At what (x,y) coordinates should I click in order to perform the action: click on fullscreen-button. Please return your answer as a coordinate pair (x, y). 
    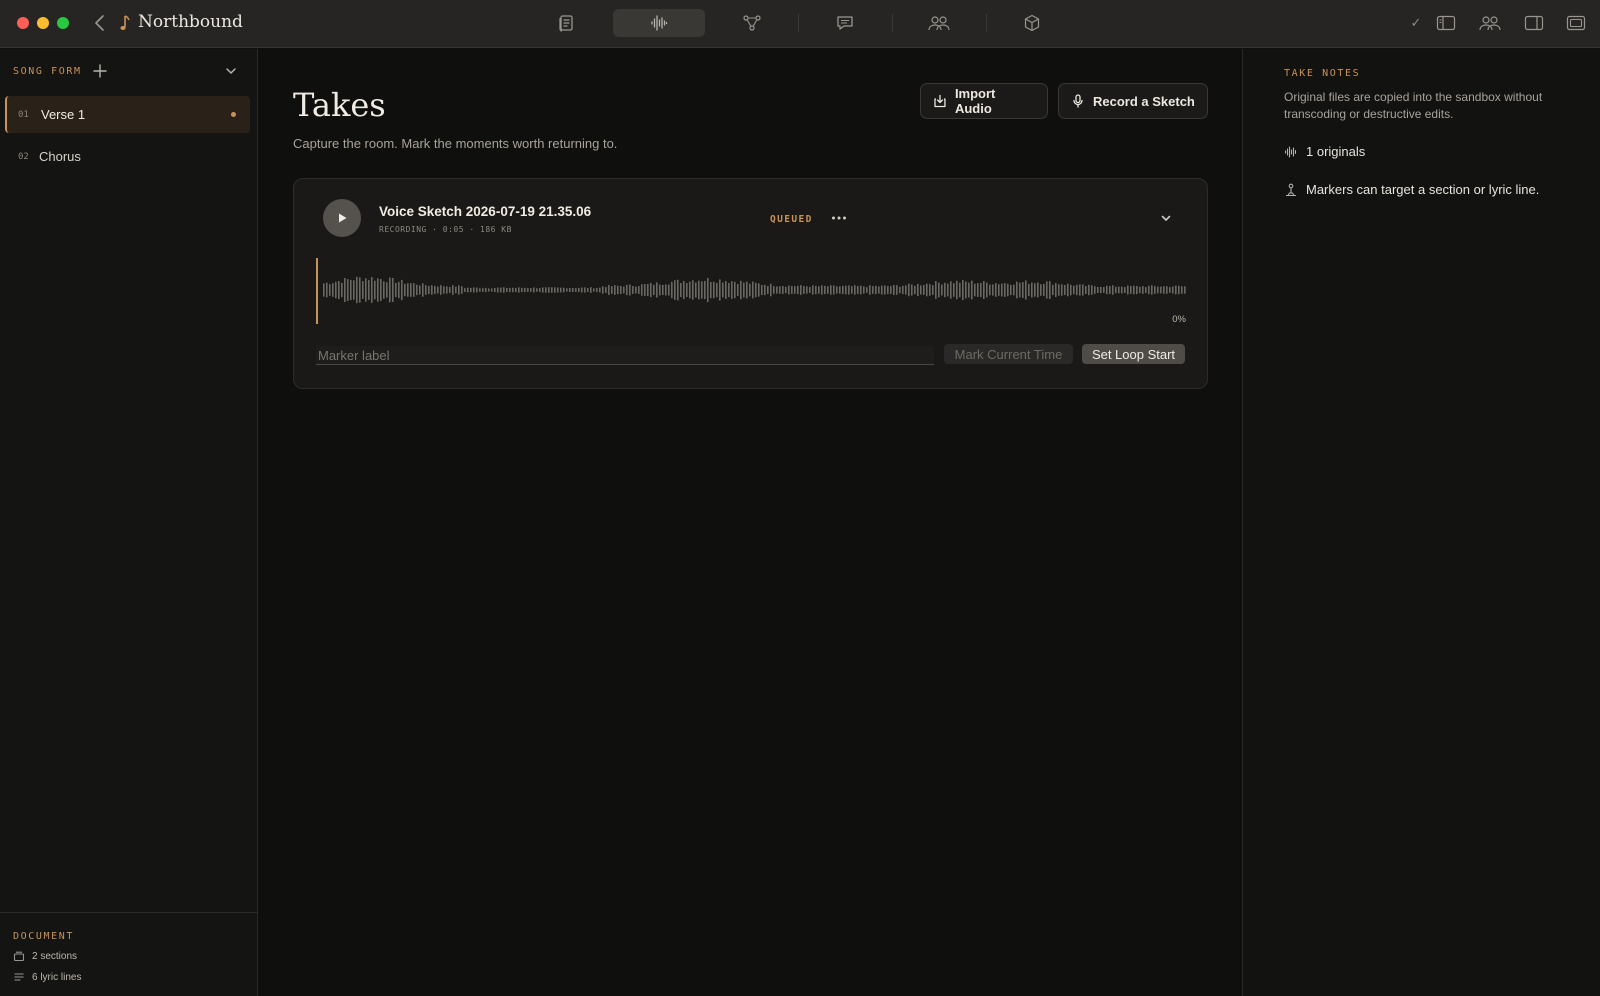
    Looking at the image, I should click on (1576, 23).